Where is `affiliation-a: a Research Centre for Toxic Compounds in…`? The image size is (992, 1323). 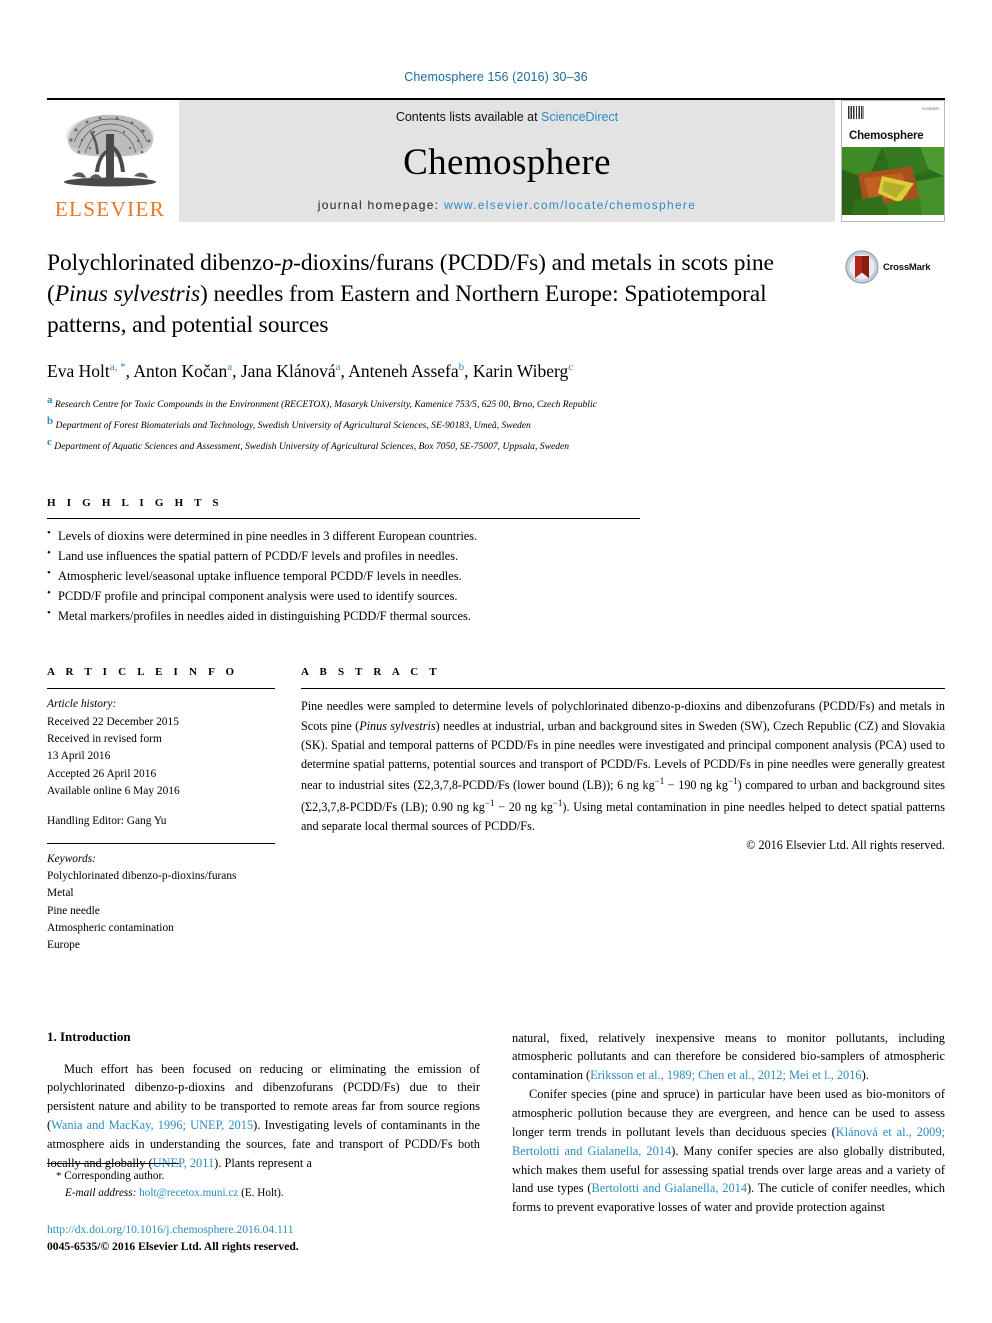 affiliation-a: a Research Centre for Toxic Compounds in… is located at coordinates (496, 402).